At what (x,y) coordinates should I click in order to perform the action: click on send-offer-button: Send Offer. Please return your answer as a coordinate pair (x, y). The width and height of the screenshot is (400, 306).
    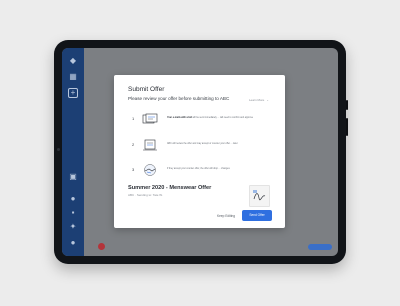
    Looking at the image, I should click on (257, 215).